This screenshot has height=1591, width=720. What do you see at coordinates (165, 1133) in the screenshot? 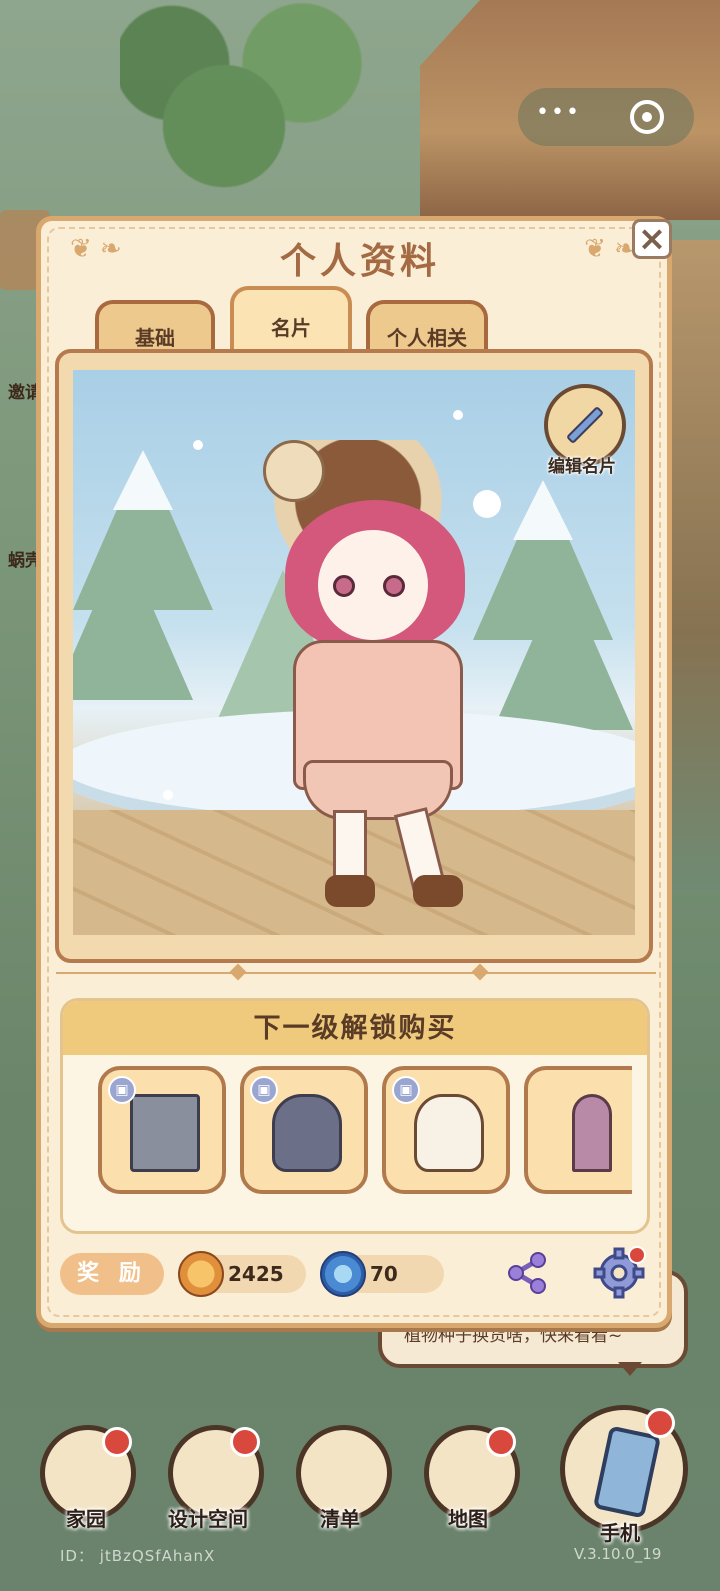
I see `fryer-icon` at bounding box center [165, 1133].